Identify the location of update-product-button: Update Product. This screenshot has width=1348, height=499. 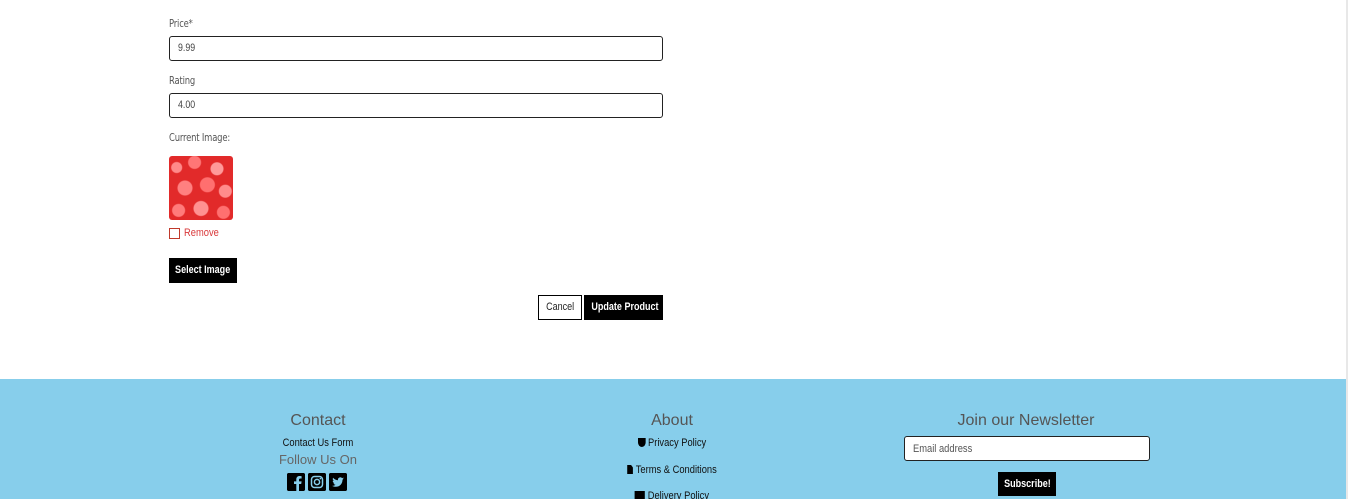
(623, 307).